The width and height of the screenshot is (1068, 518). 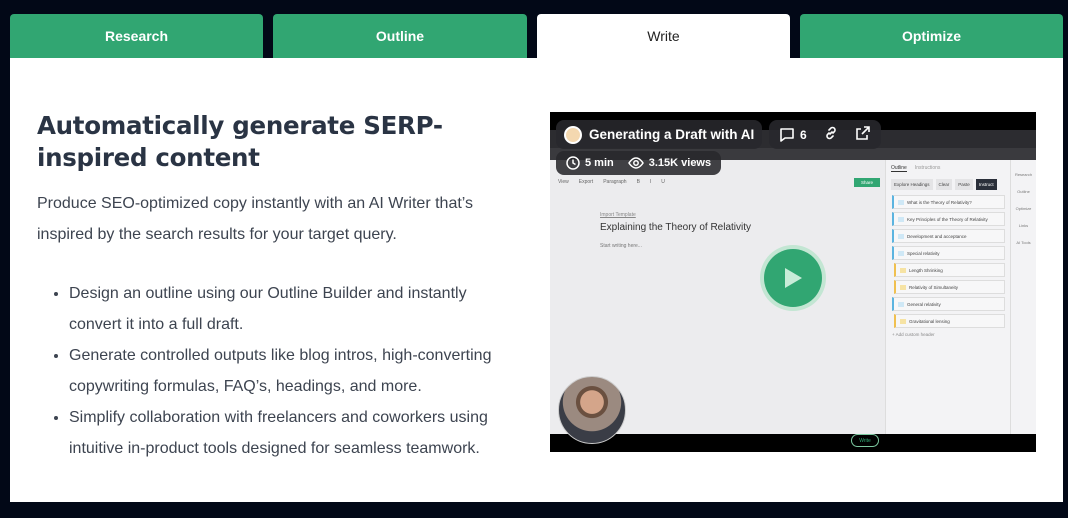 What do you see at coordinates (863, 134) in the screenshot?
I see `external-link-icon` at bounding box center [863, 134].